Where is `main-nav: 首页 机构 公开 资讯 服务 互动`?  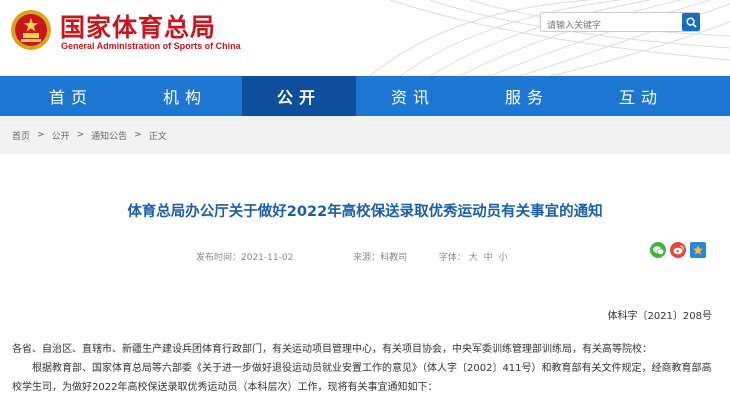 main-nav: 首页 机构 公开 资讯 服务 互动 is located at coordinates (365, 96).